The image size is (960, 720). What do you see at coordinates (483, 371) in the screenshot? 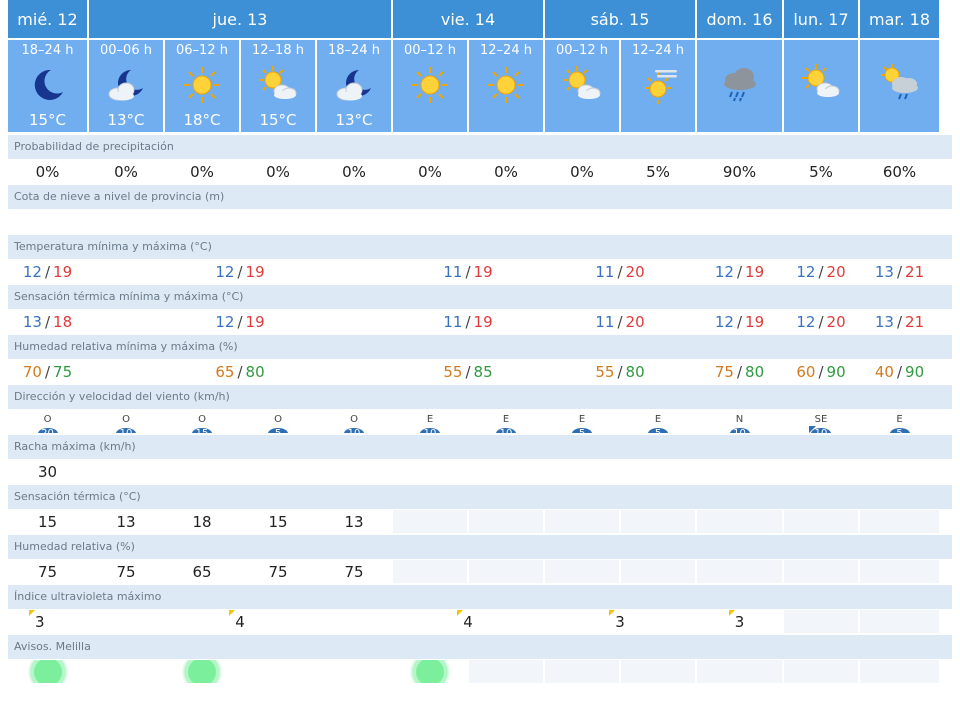
I see `max-value: 85` at bounding box center [483, 371].